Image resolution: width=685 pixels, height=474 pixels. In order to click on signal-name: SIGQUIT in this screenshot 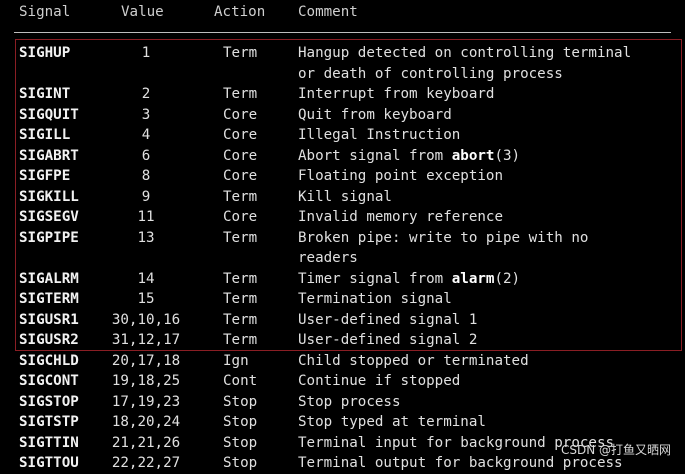, I will do `click(49, 114)`.